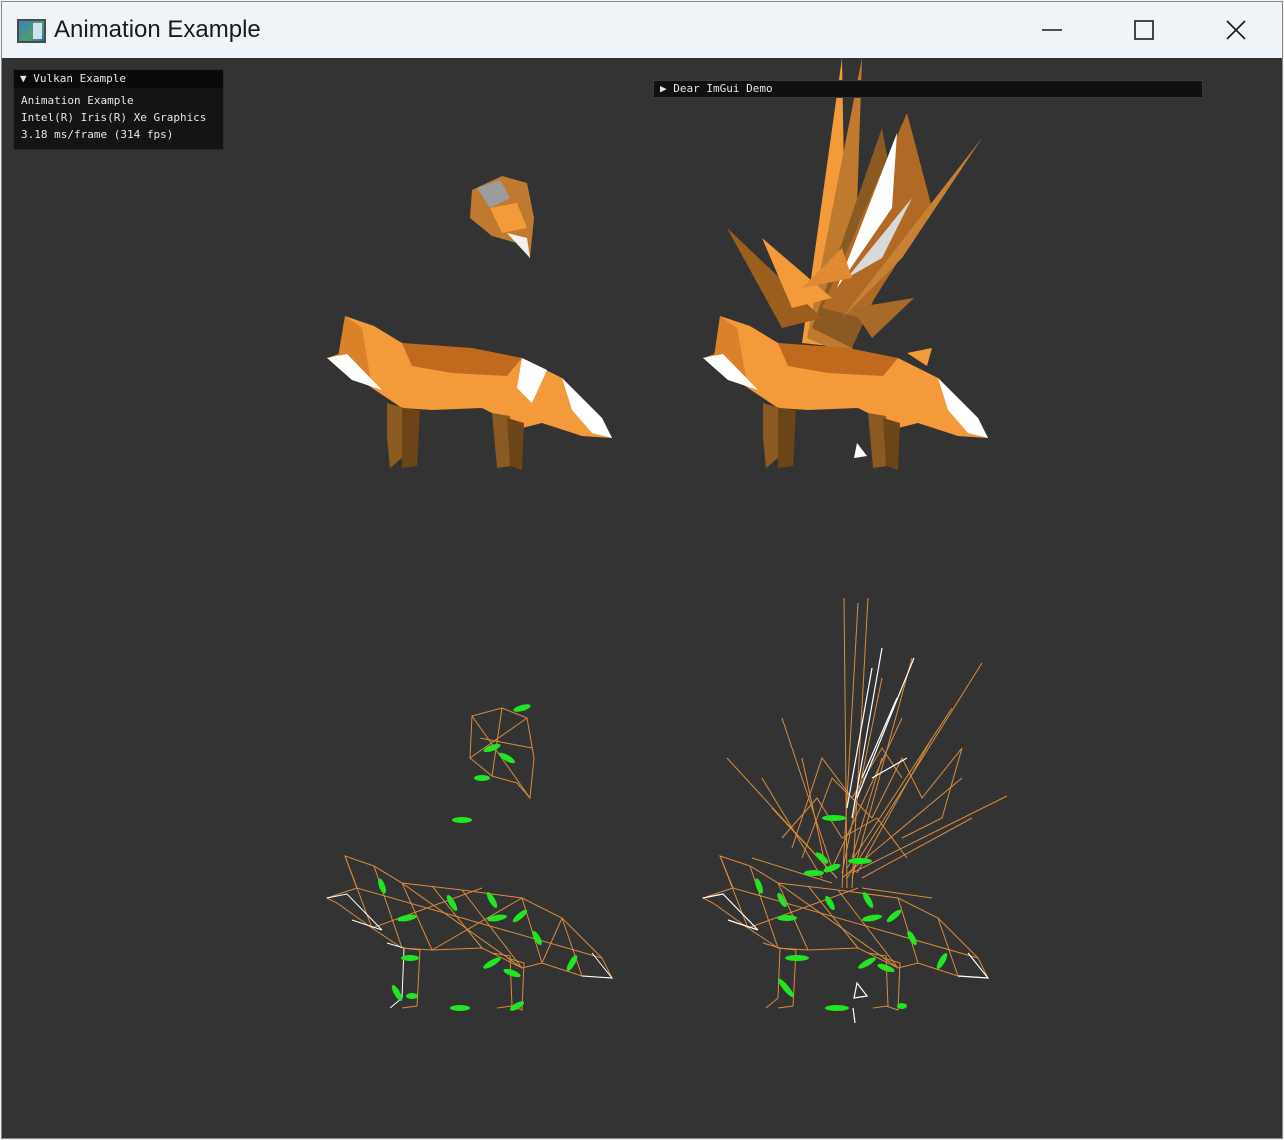  I want to click on maximize-button, so click(1144, 30).